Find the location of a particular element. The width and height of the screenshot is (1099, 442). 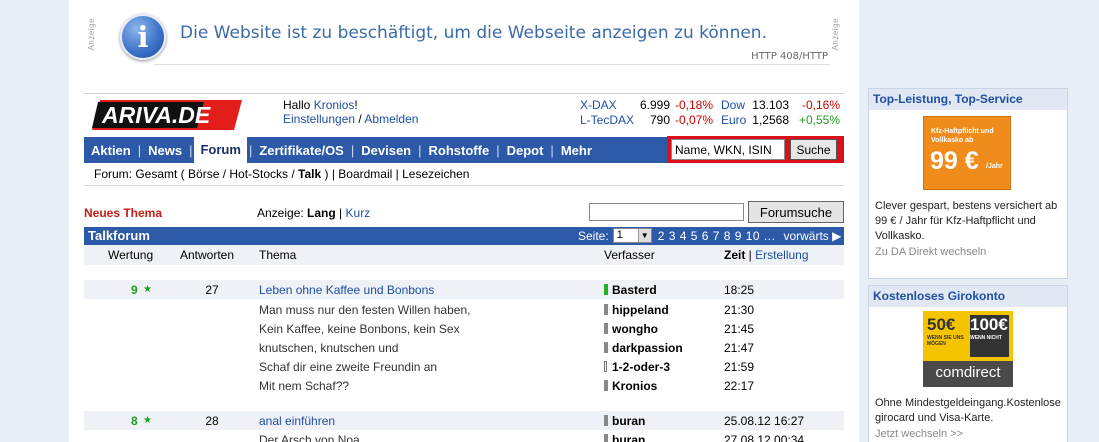

thread-rating: 9 is located at coordinates (134, 290).